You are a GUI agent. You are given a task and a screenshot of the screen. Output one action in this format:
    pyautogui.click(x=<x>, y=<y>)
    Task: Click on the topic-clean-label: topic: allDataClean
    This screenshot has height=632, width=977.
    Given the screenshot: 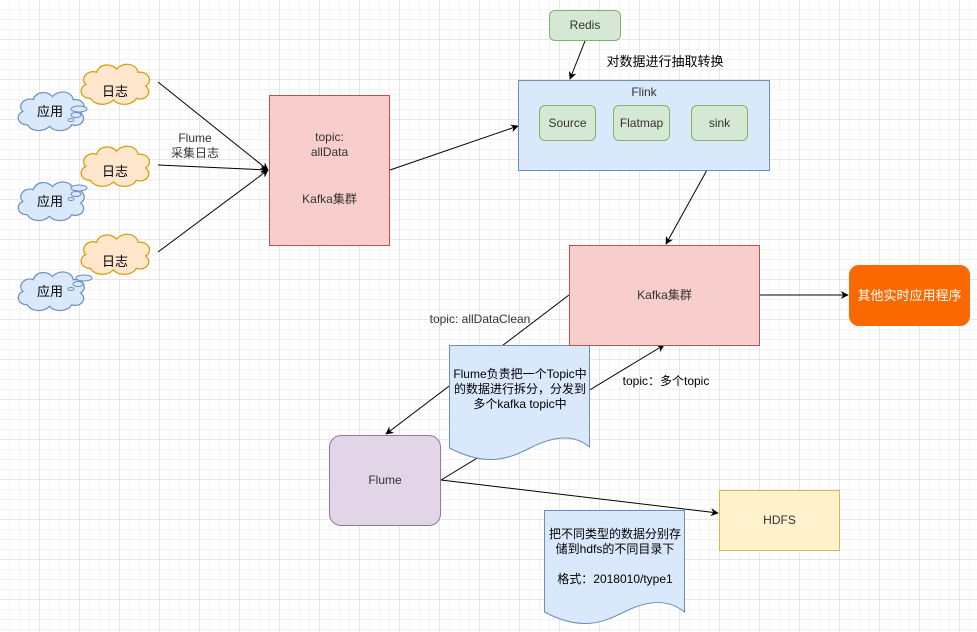 What is the action you would take?
    pyautogui.click(x=480, y=319)
    